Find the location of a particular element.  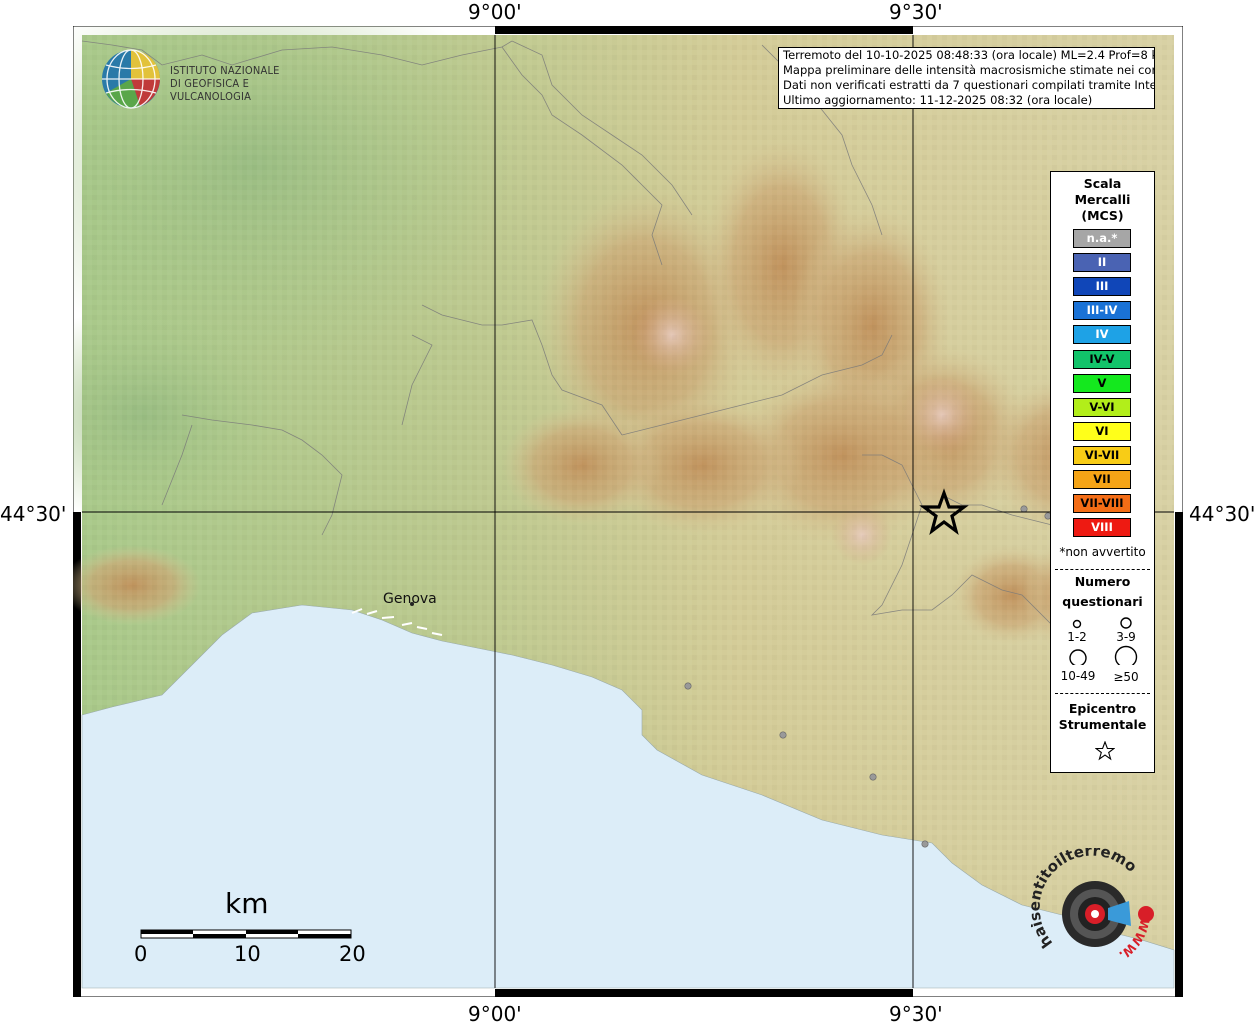

frame-bar-top is located at coordinates (704, 30).